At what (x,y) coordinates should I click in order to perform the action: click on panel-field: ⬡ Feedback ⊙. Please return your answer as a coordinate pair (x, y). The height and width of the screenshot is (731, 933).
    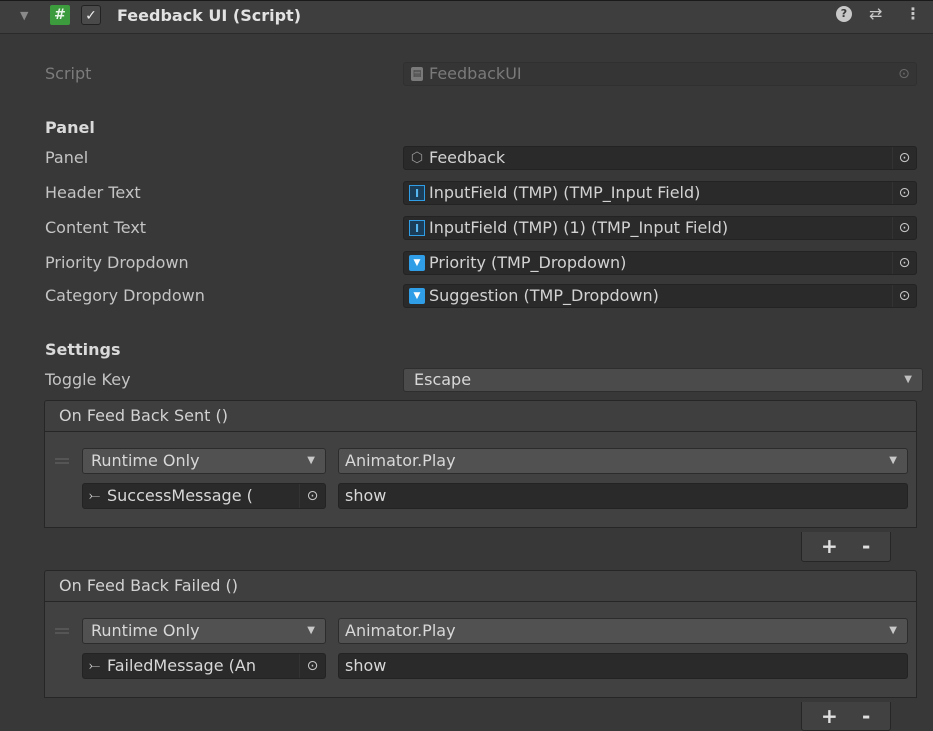
    Looking at the image, I should click on (660, 158).